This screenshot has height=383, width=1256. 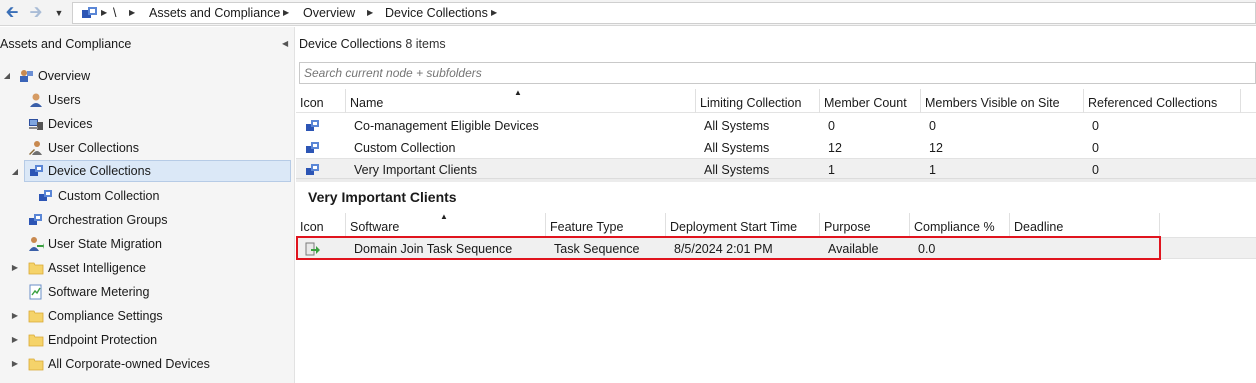 I want to click on tree-item-orchestration-groups: Orchestration Groups, so click(x=145, y=220).